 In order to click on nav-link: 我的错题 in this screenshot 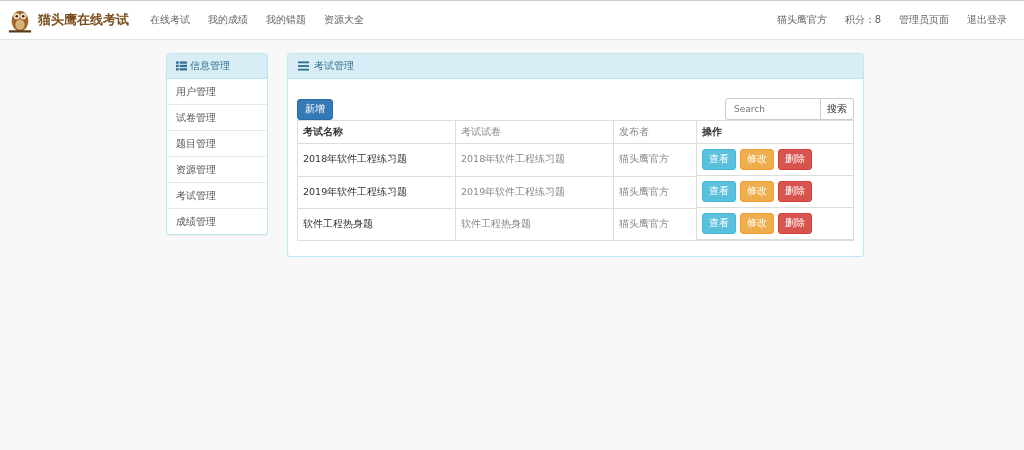, I will do `click(286, 20)`.